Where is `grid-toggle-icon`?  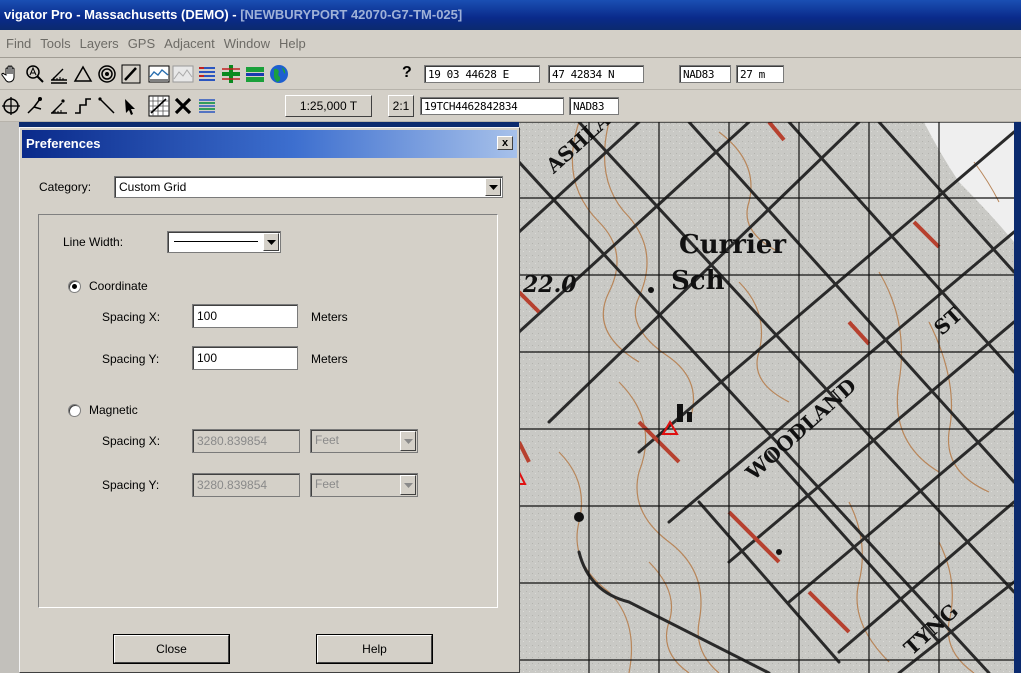 grid-toggle-icon is located at coordinates (159, 106).